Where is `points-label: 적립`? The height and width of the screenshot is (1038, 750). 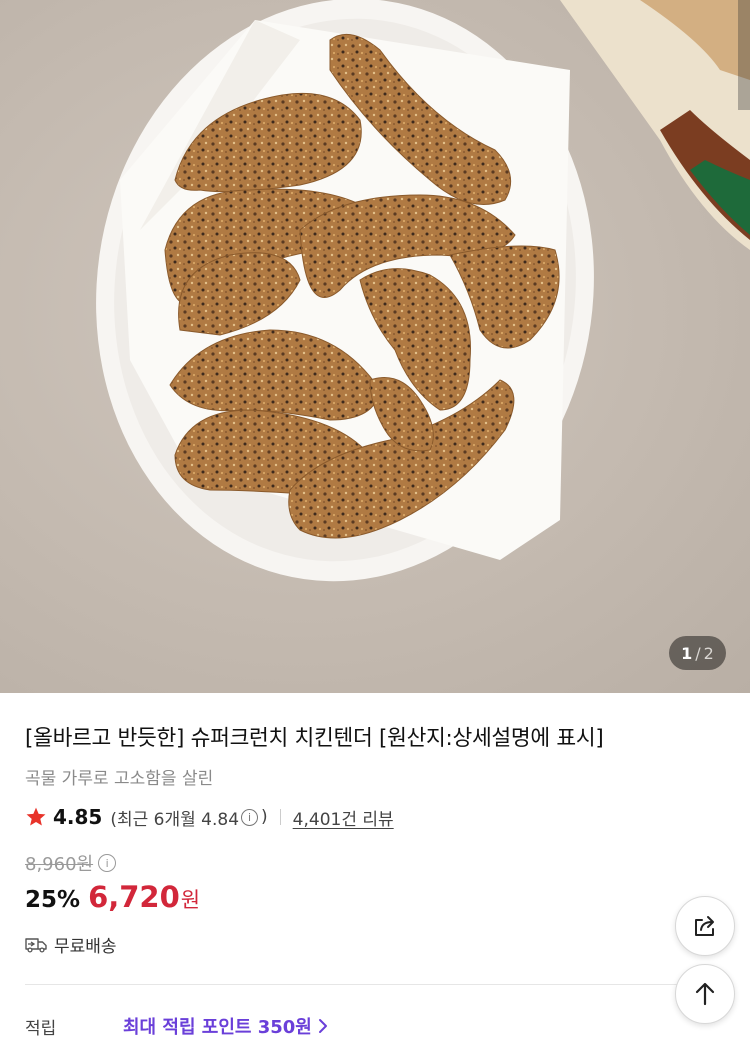
points-label: 적립 is located at coordinates (41, 1028).